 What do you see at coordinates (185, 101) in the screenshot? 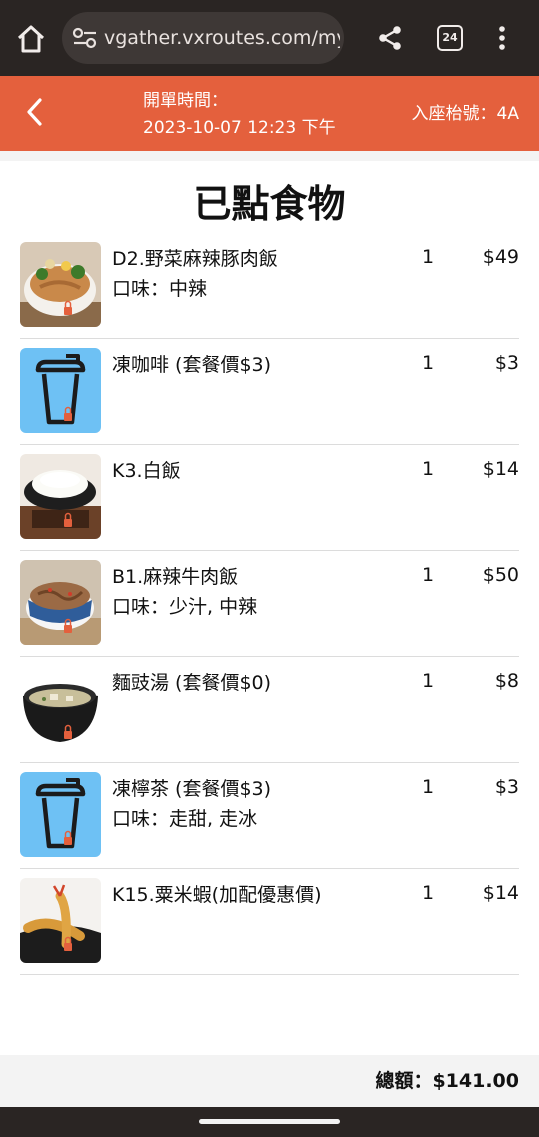
I see `open-time-label: 開單時間：` at bounding box center [185, 101].